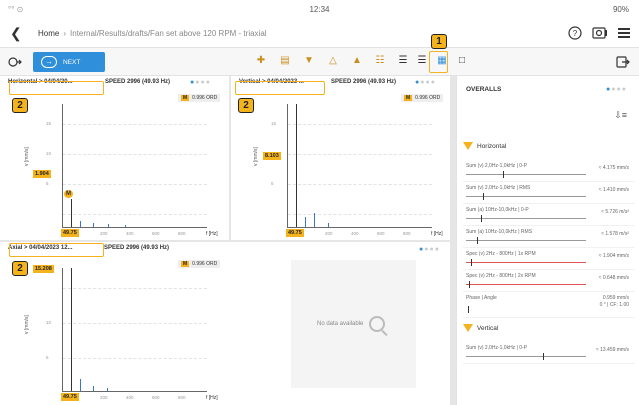  I want to click on overall-label: Spec (v) 2Hz - 800Hz | 1x RPM, so click(501, 254).